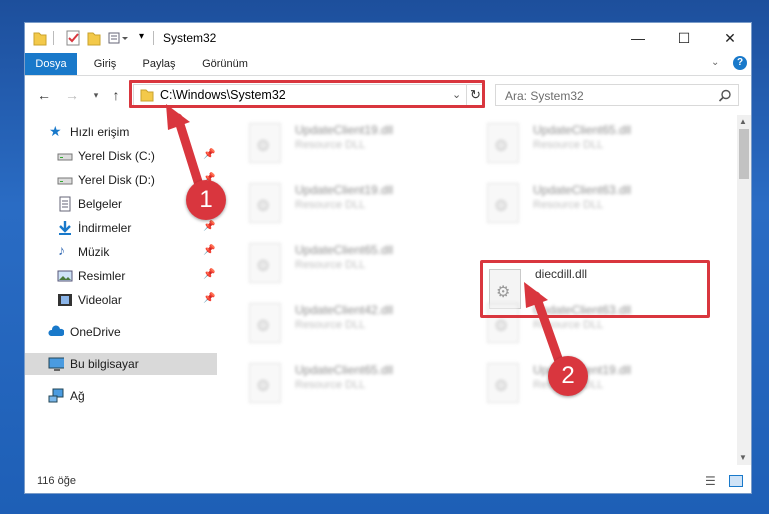 The height and width of the screenshot is (514, 769). I want to click on callout-two: 2, so click(568, 376).